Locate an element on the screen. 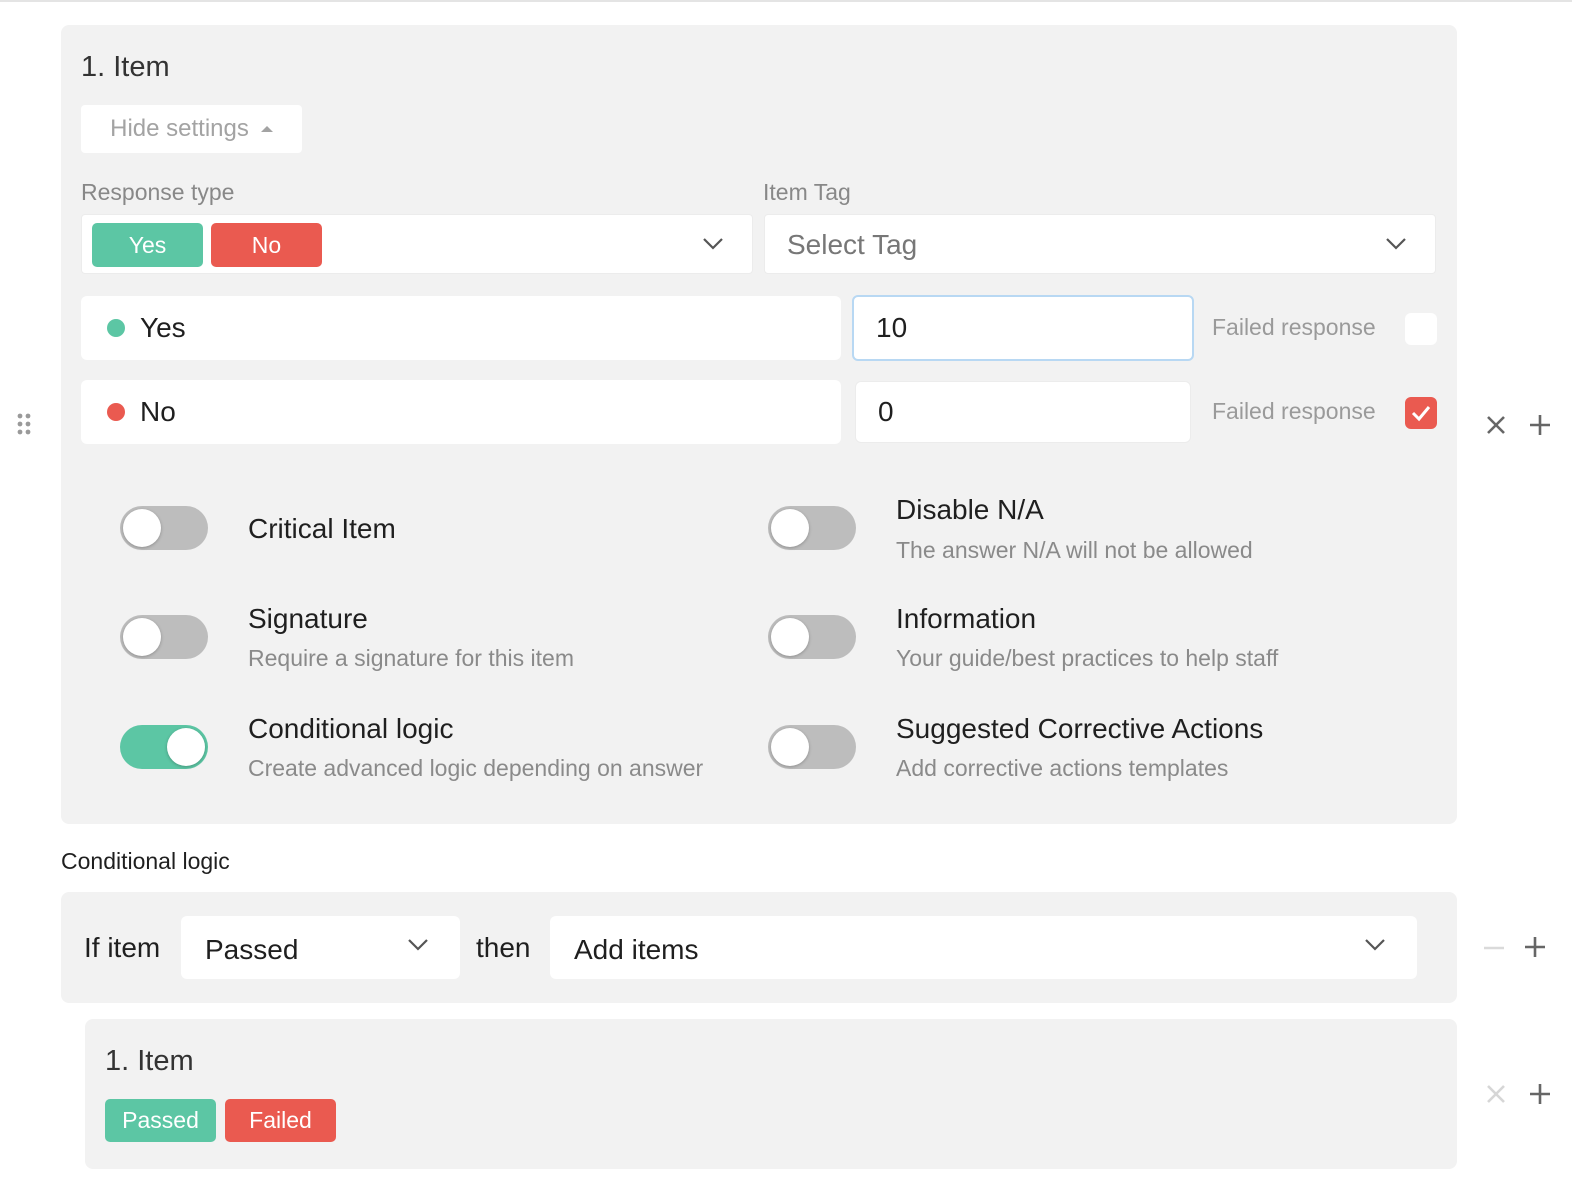 The height and width of the screenshot is (1202, 1572). disable-na-desc: The answer N/A will not be allowed is located at coordinates (1074, 550).